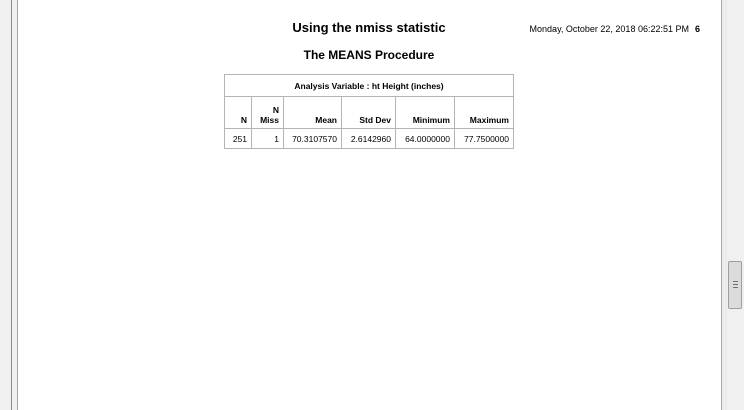 The image size is (744, 410). Describe the element at coordinates (484, 138) in the screenshot. I see `cell-maximum: 77.7500000` at that location.